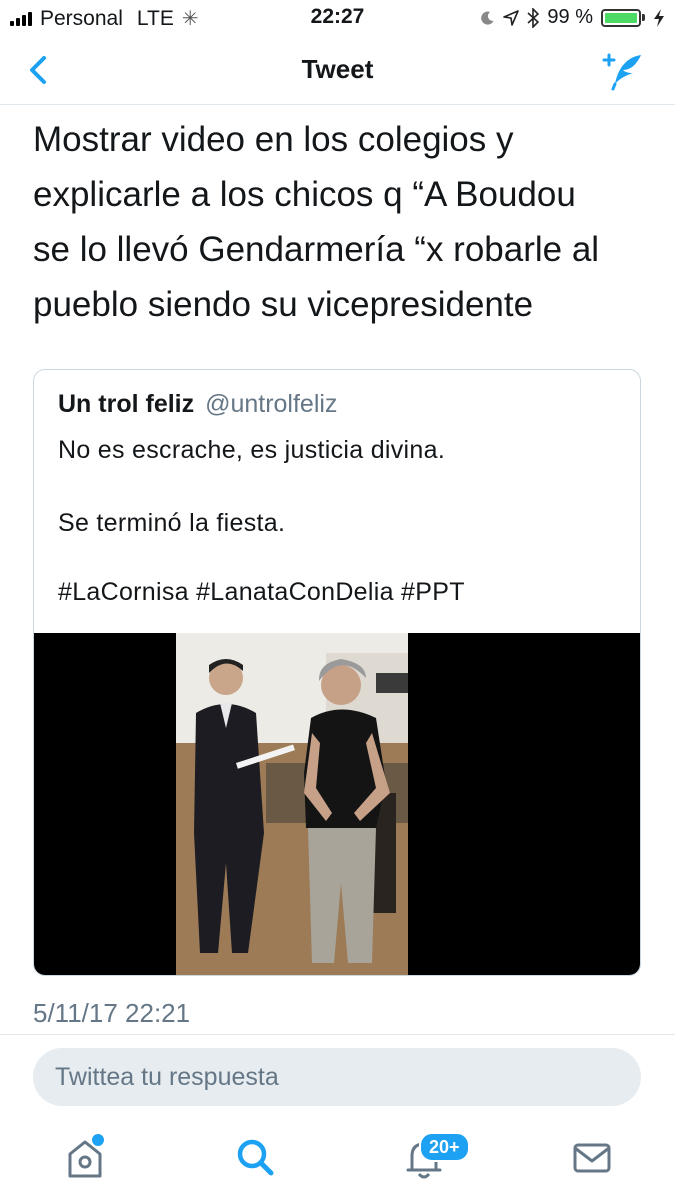  I want to click on tweet-timestamp: 5/11/17 22:21, so click(112, 1013).